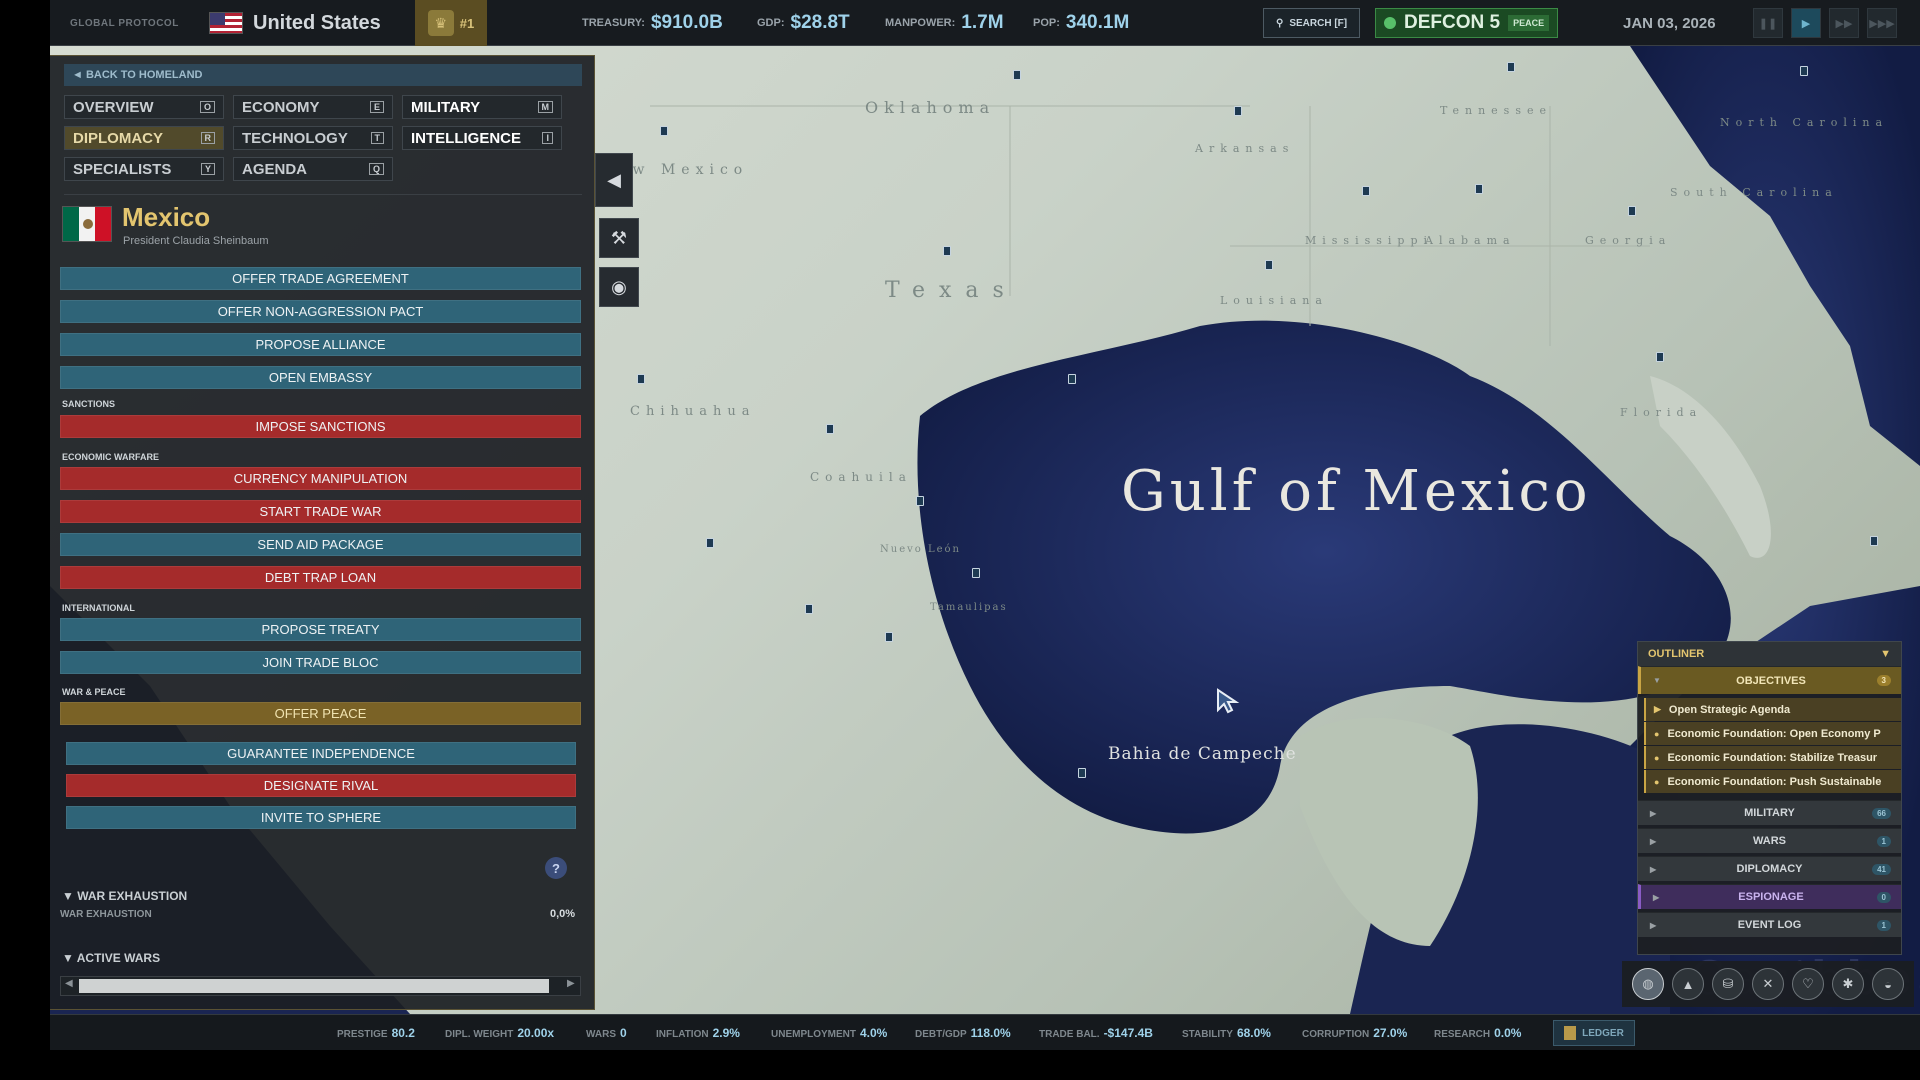 Image resolution: width=1920 pixels, height=1080 pixels. Describe the element at coordinates (1769, 654) in the screenshot. I see `outliner-header: OUTLINER ▼` at that location.